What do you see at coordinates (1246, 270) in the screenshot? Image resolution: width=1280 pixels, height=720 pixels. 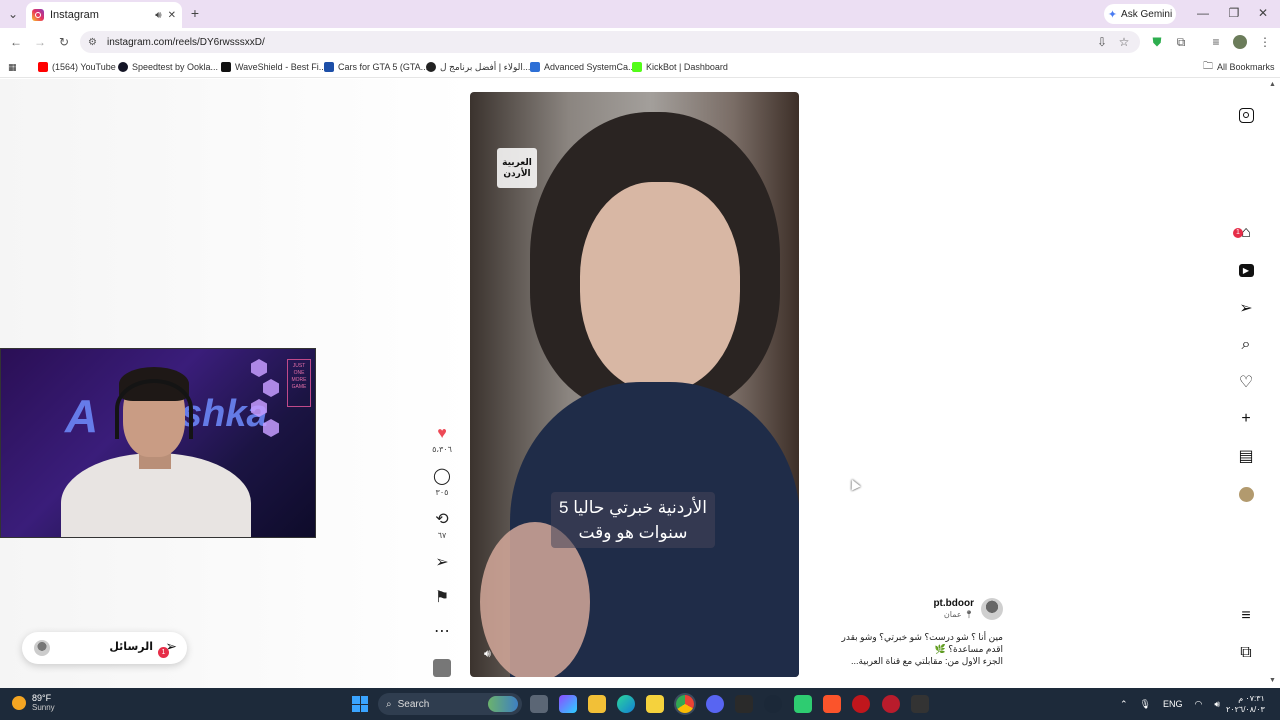 I see `reels-icon: ▶` at bounding box center [1246, 270].